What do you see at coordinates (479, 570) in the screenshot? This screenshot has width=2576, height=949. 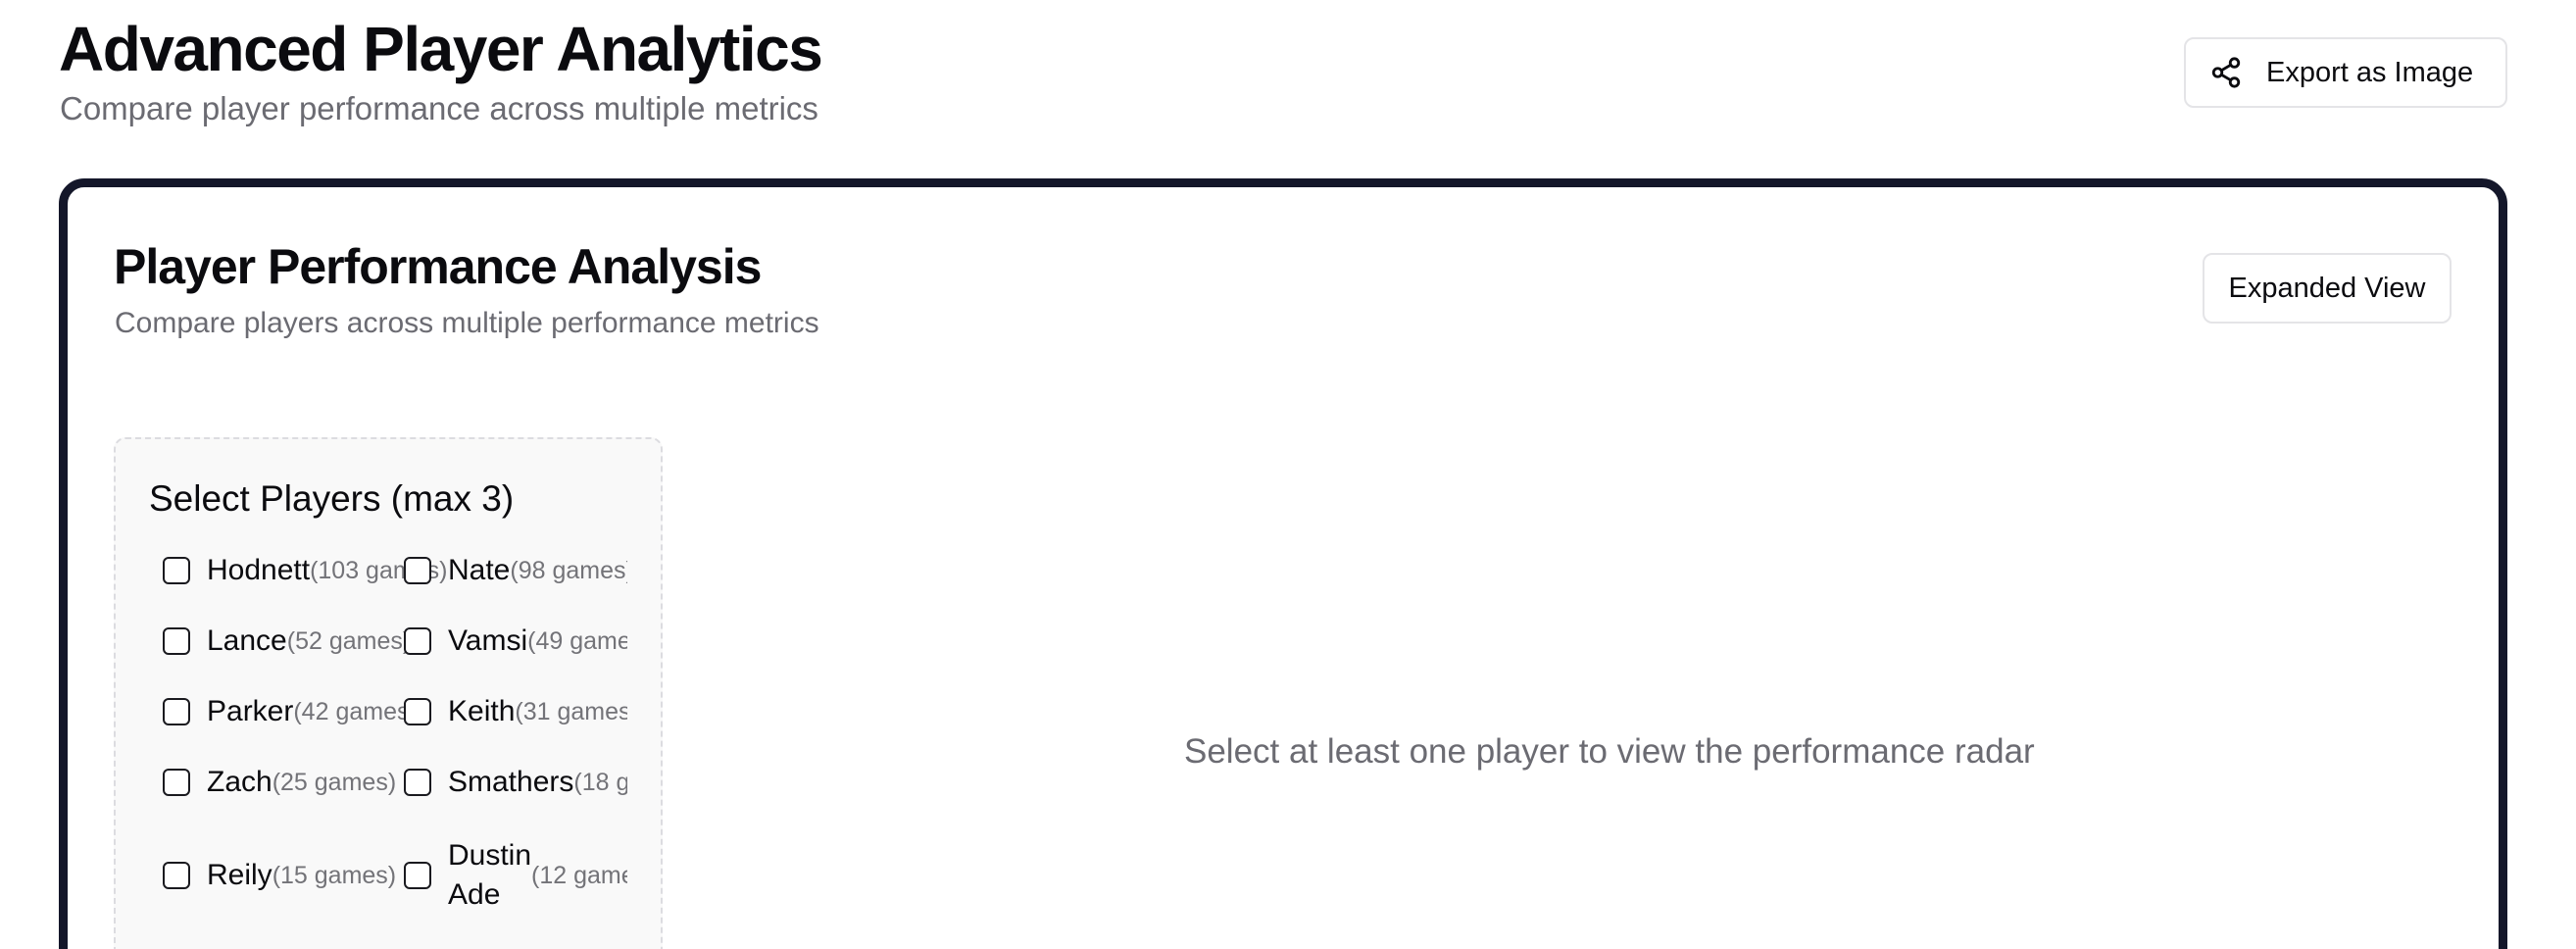 I see `player-name: Nate` at bounding box center [479, 570].